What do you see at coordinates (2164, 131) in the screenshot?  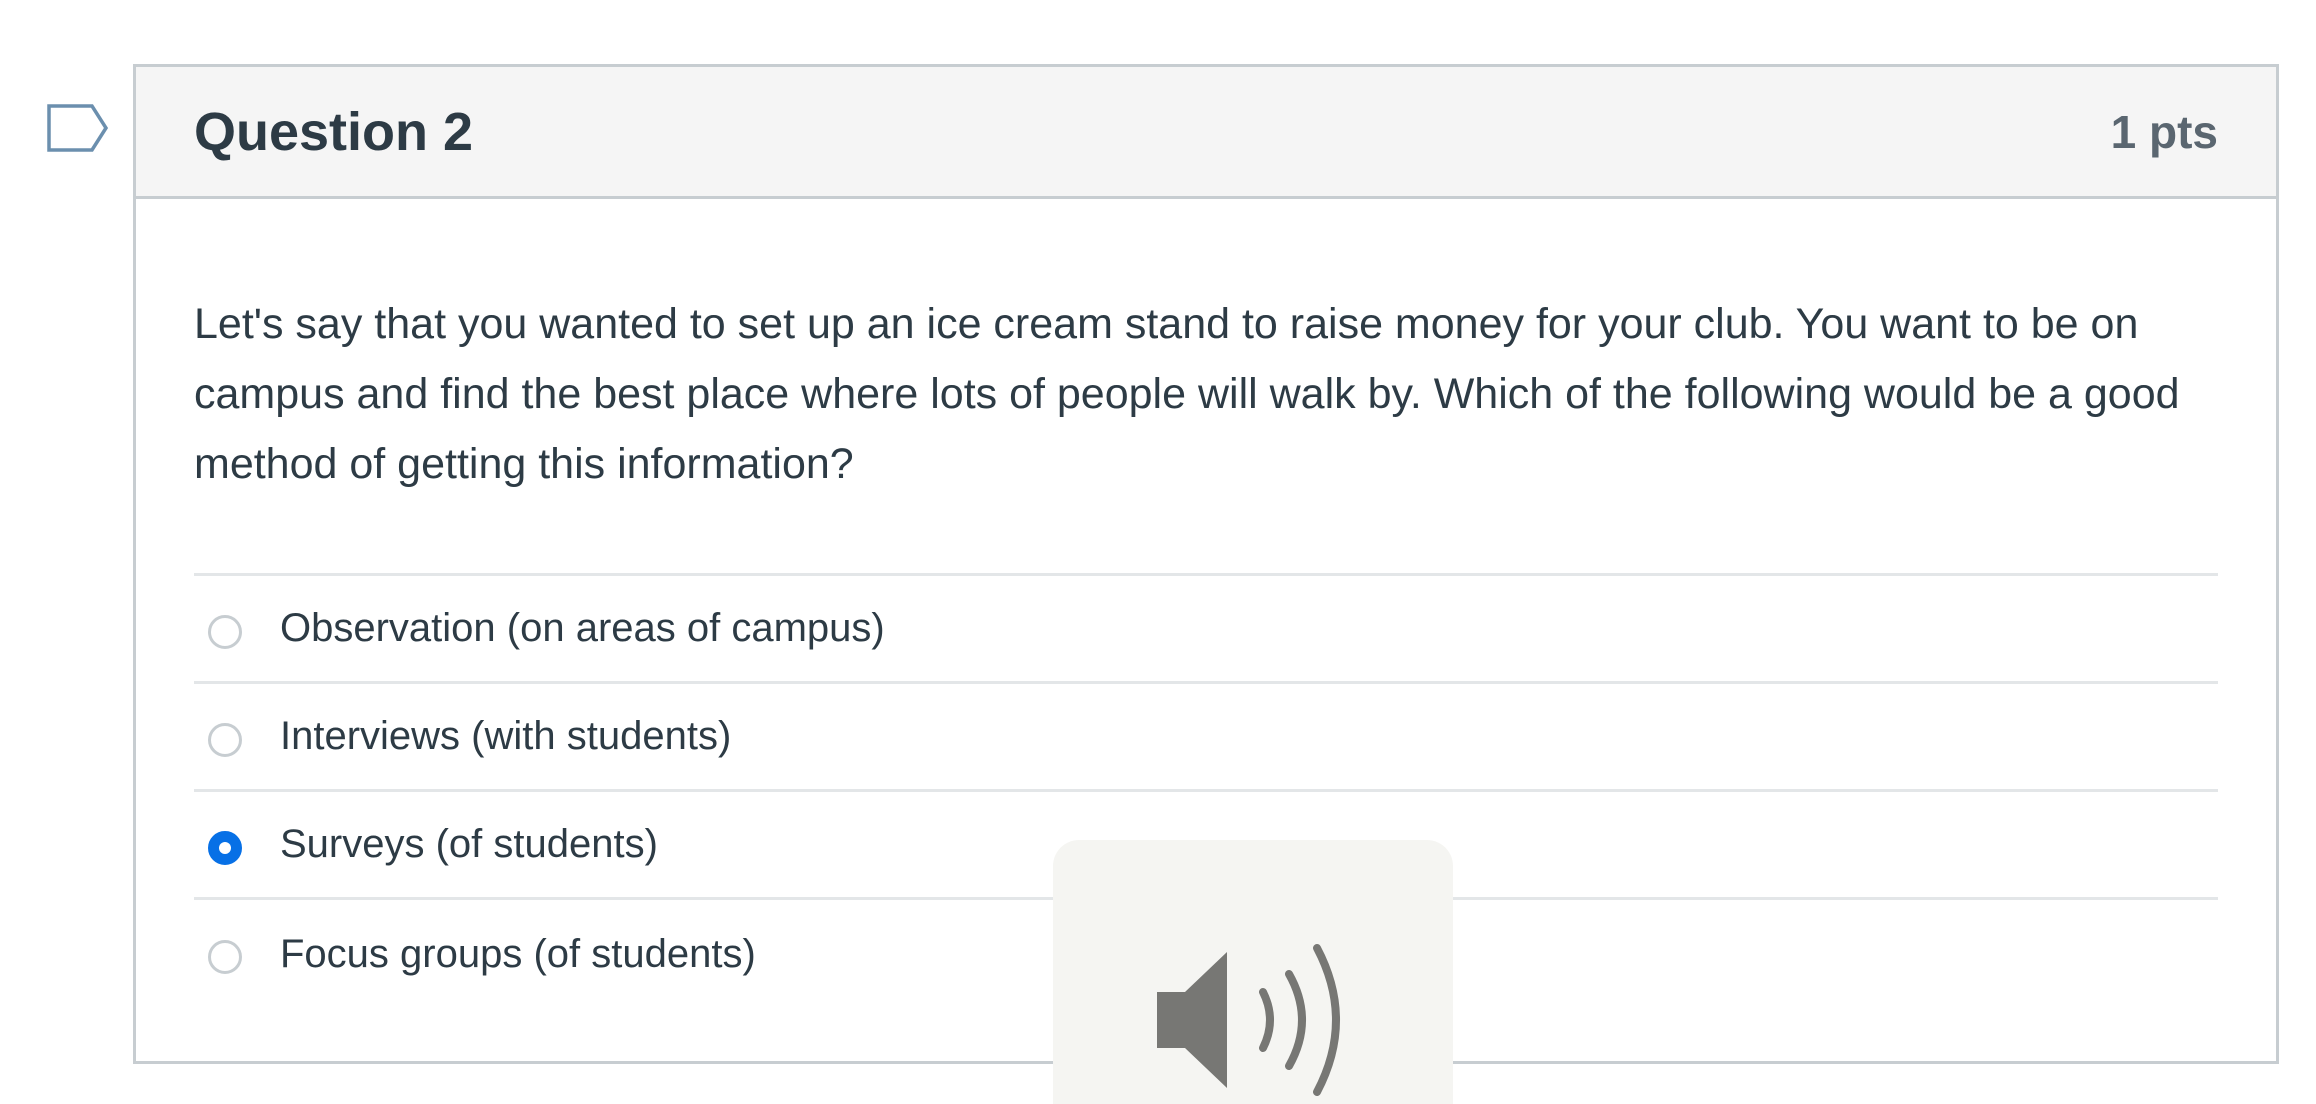 I see `question-points: 1 pts` at bounding box center [2164, 131].